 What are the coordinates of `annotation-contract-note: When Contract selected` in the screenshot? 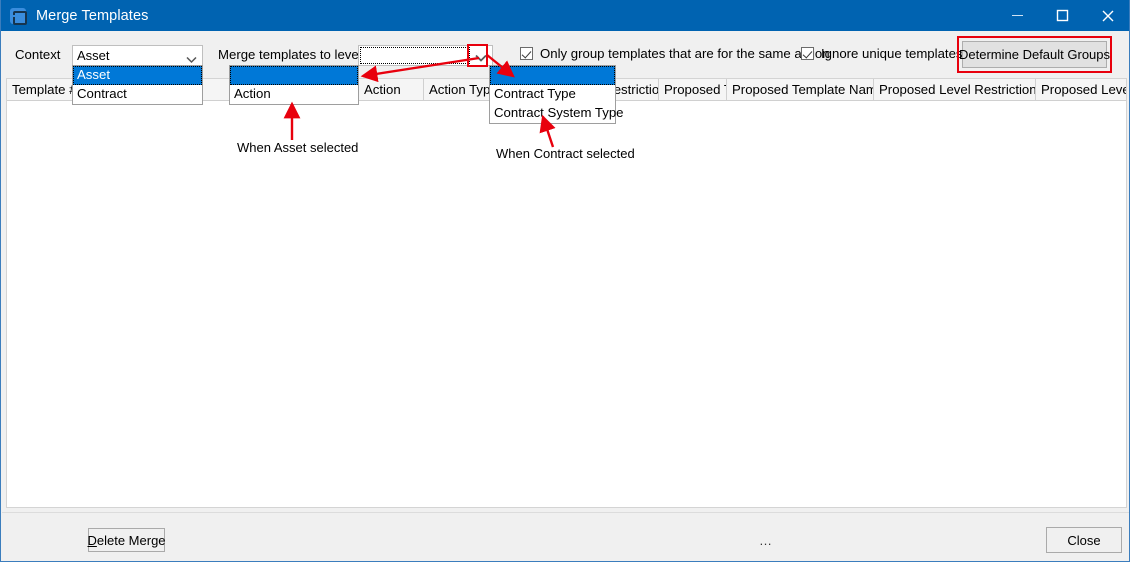 It's located at (565, 153).